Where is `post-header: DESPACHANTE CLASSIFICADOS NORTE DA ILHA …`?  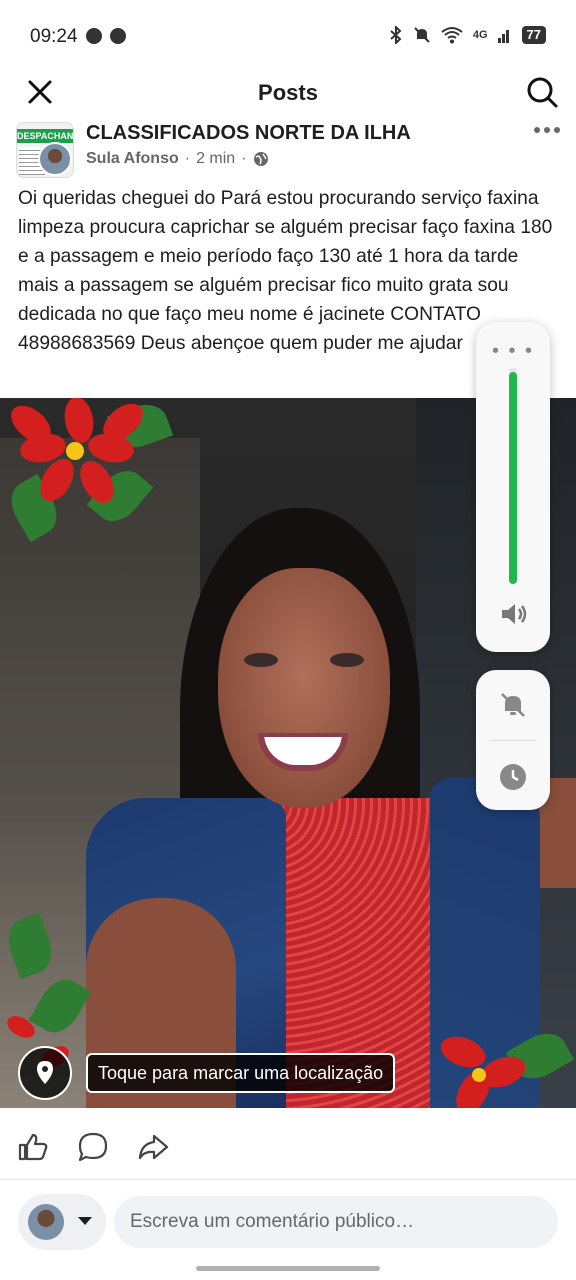
post-header: DESPACHANTE CLASSIFICADOS NORTE DA ILHA … is located at coordinates (288, 152).